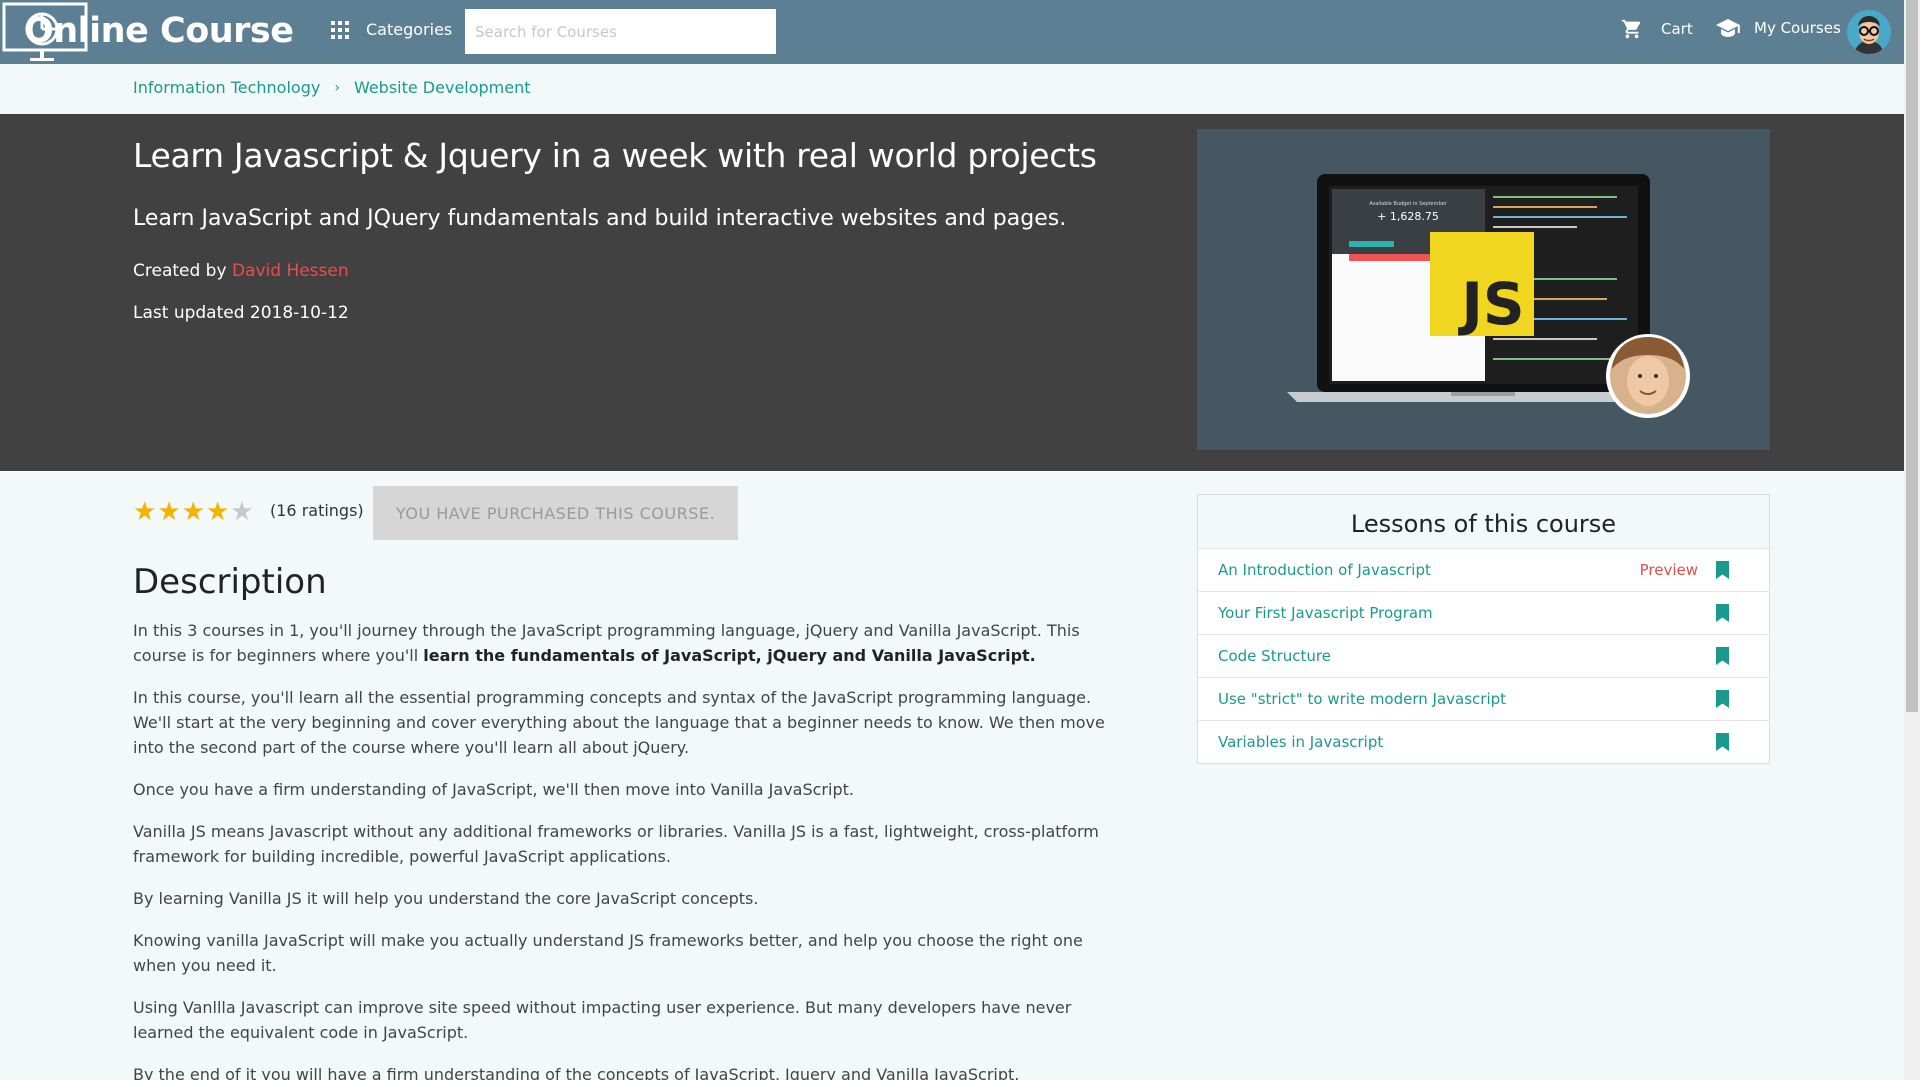 This screenshot has height=1080, width=1920. I want to click on lesson-item: An Introduction of Javascript Preview, so click(1483, 569).